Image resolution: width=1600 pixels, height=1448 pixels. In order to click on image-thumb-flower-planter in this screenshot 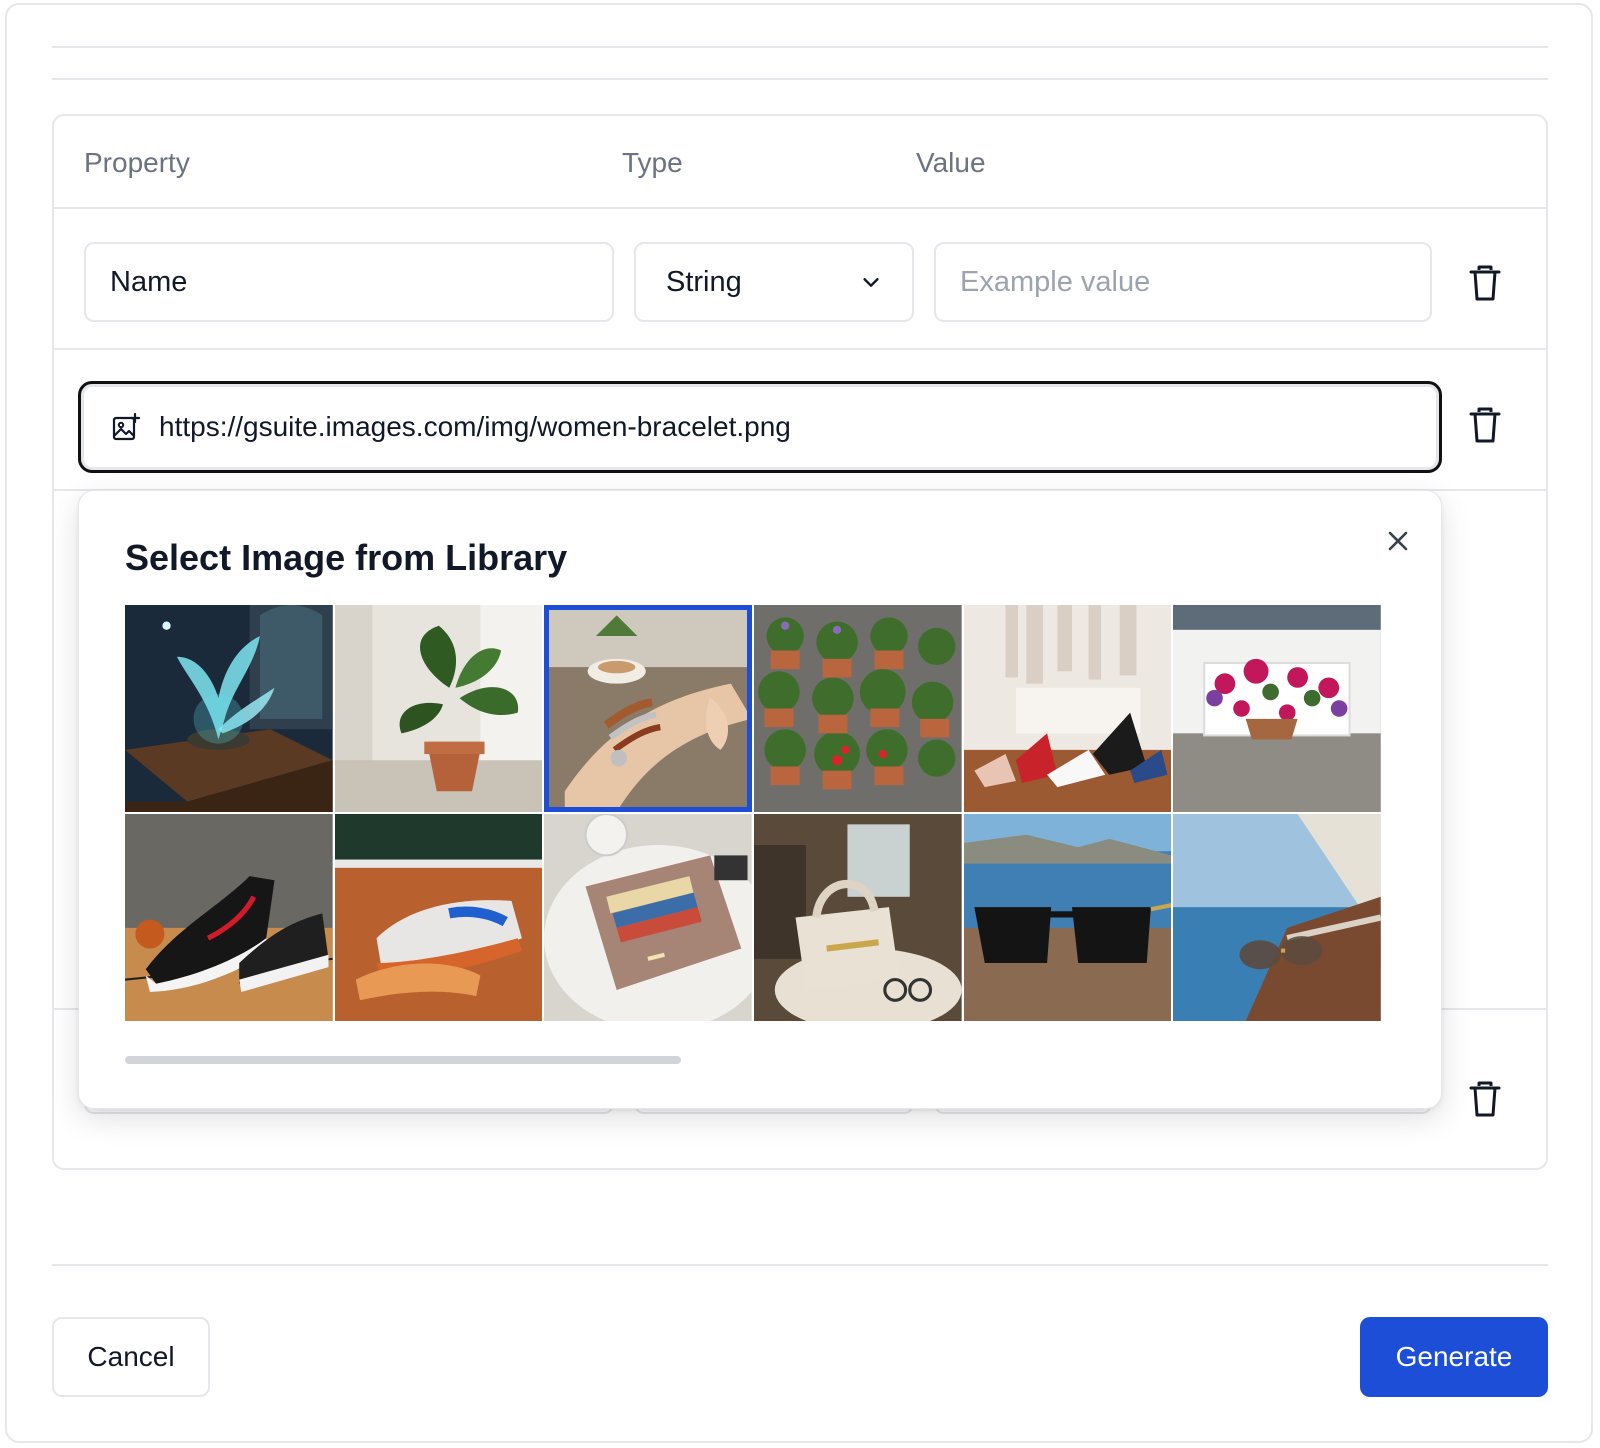, I will do `click(1277, 708)`.